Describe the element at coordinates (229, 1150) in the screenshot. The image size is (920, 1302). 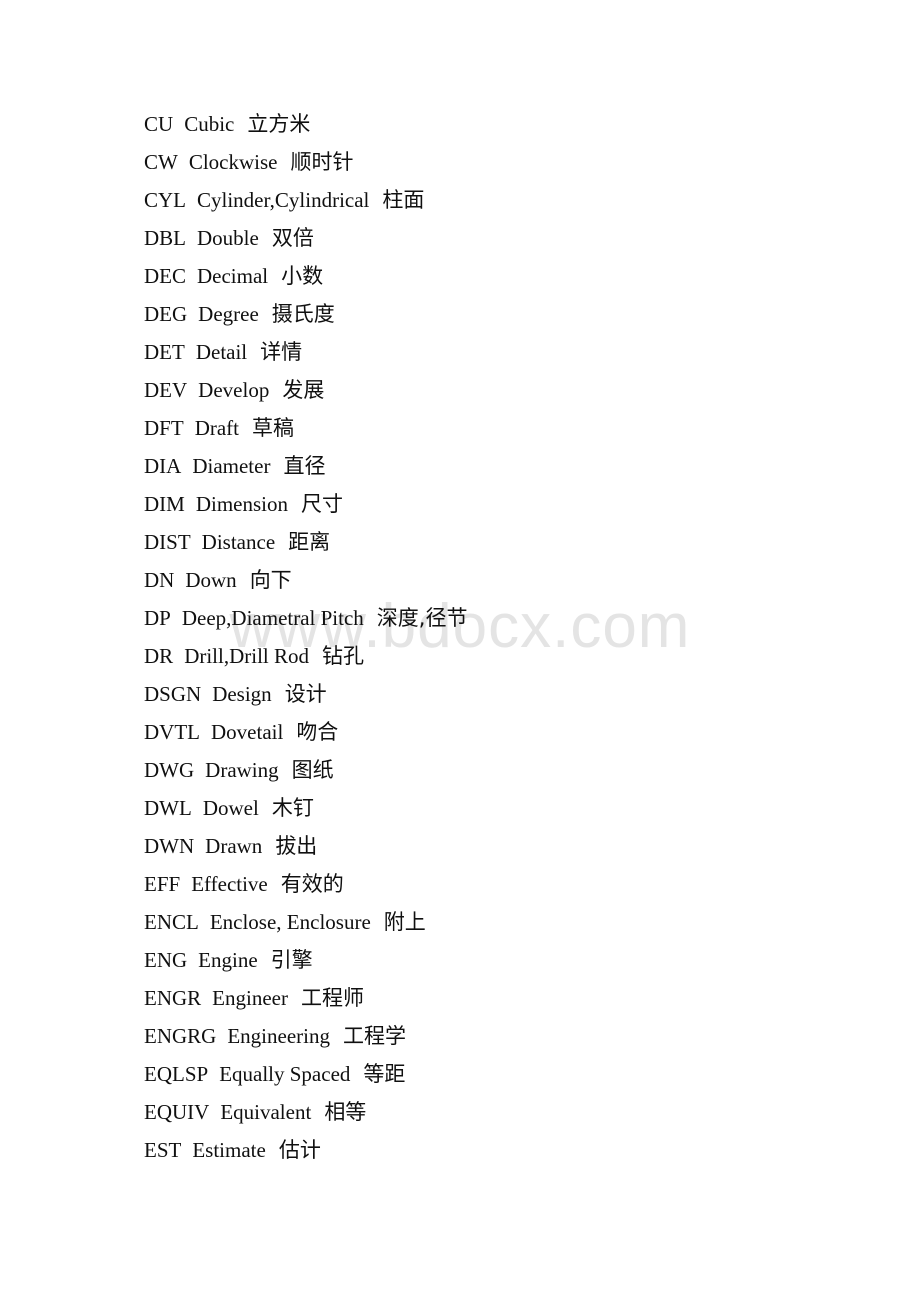
I see `entry-english: Estimate` at that location.